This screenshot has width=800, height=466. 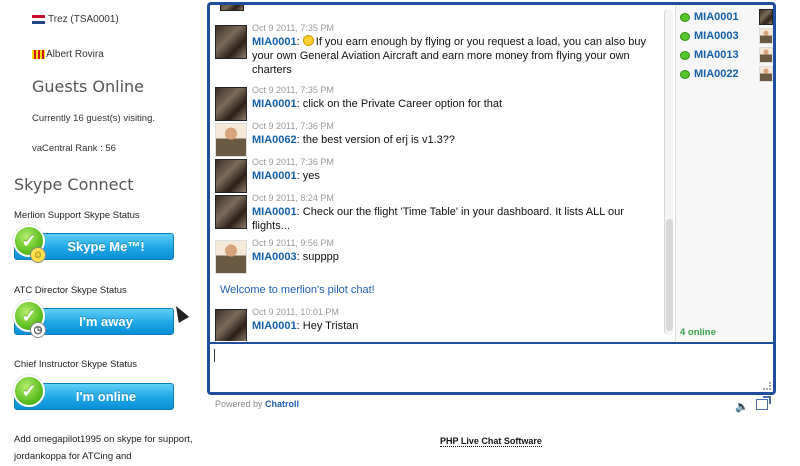 What do you see at coordinates (435, 8) in the screenshot?
I see `message-item-partial` at bounding box center [435, 8].